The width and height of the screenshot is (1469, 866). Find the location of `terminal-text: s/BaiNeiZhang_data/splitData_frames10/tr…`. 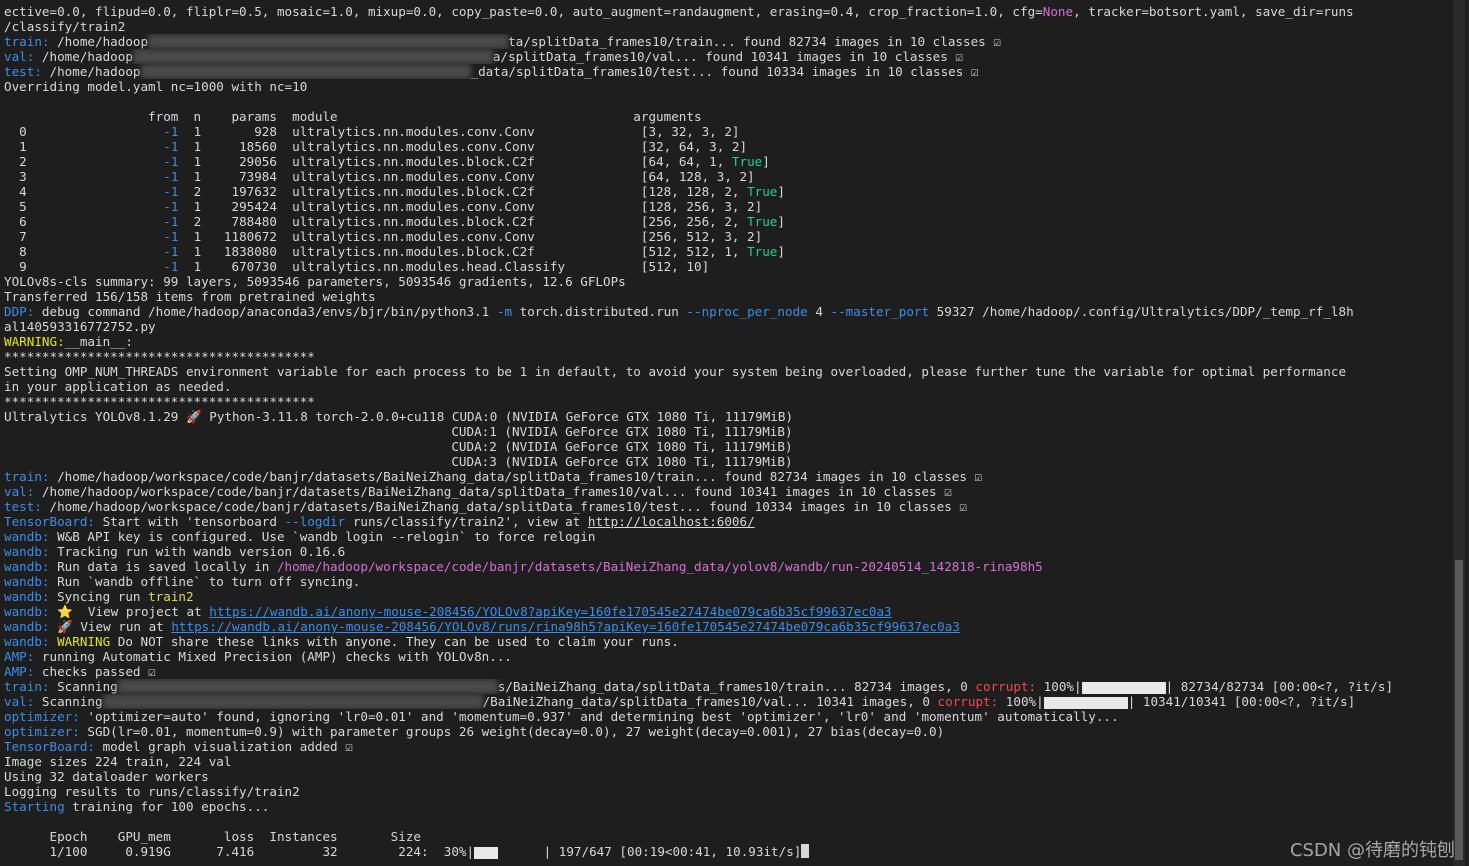

terminal-text: s/BaiNeiZhang_data/splitData_frames10/tr… is located at coordinates (736, 686).